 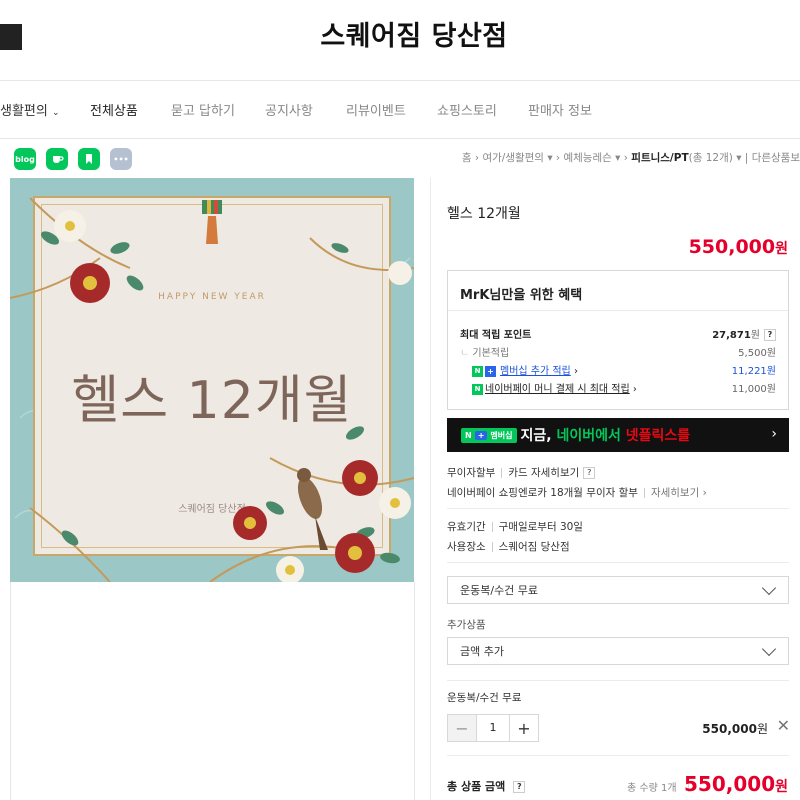 I want to click on header-divider, so click(x=400, y=80).